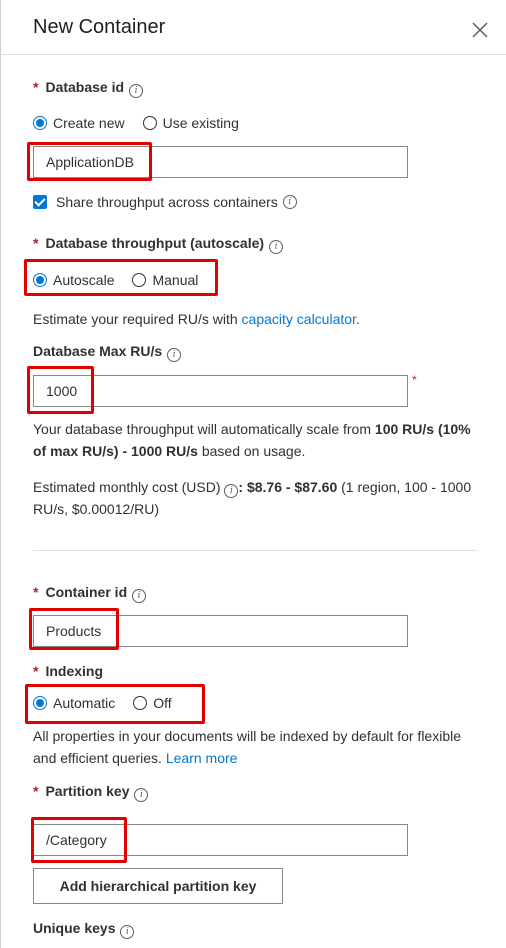 The image size is (506, 948). What do you see at coordinates (200, 123) in the screenshot?
I see `radio-use-existing-label: Use existing` at bounding box center [200, 123].